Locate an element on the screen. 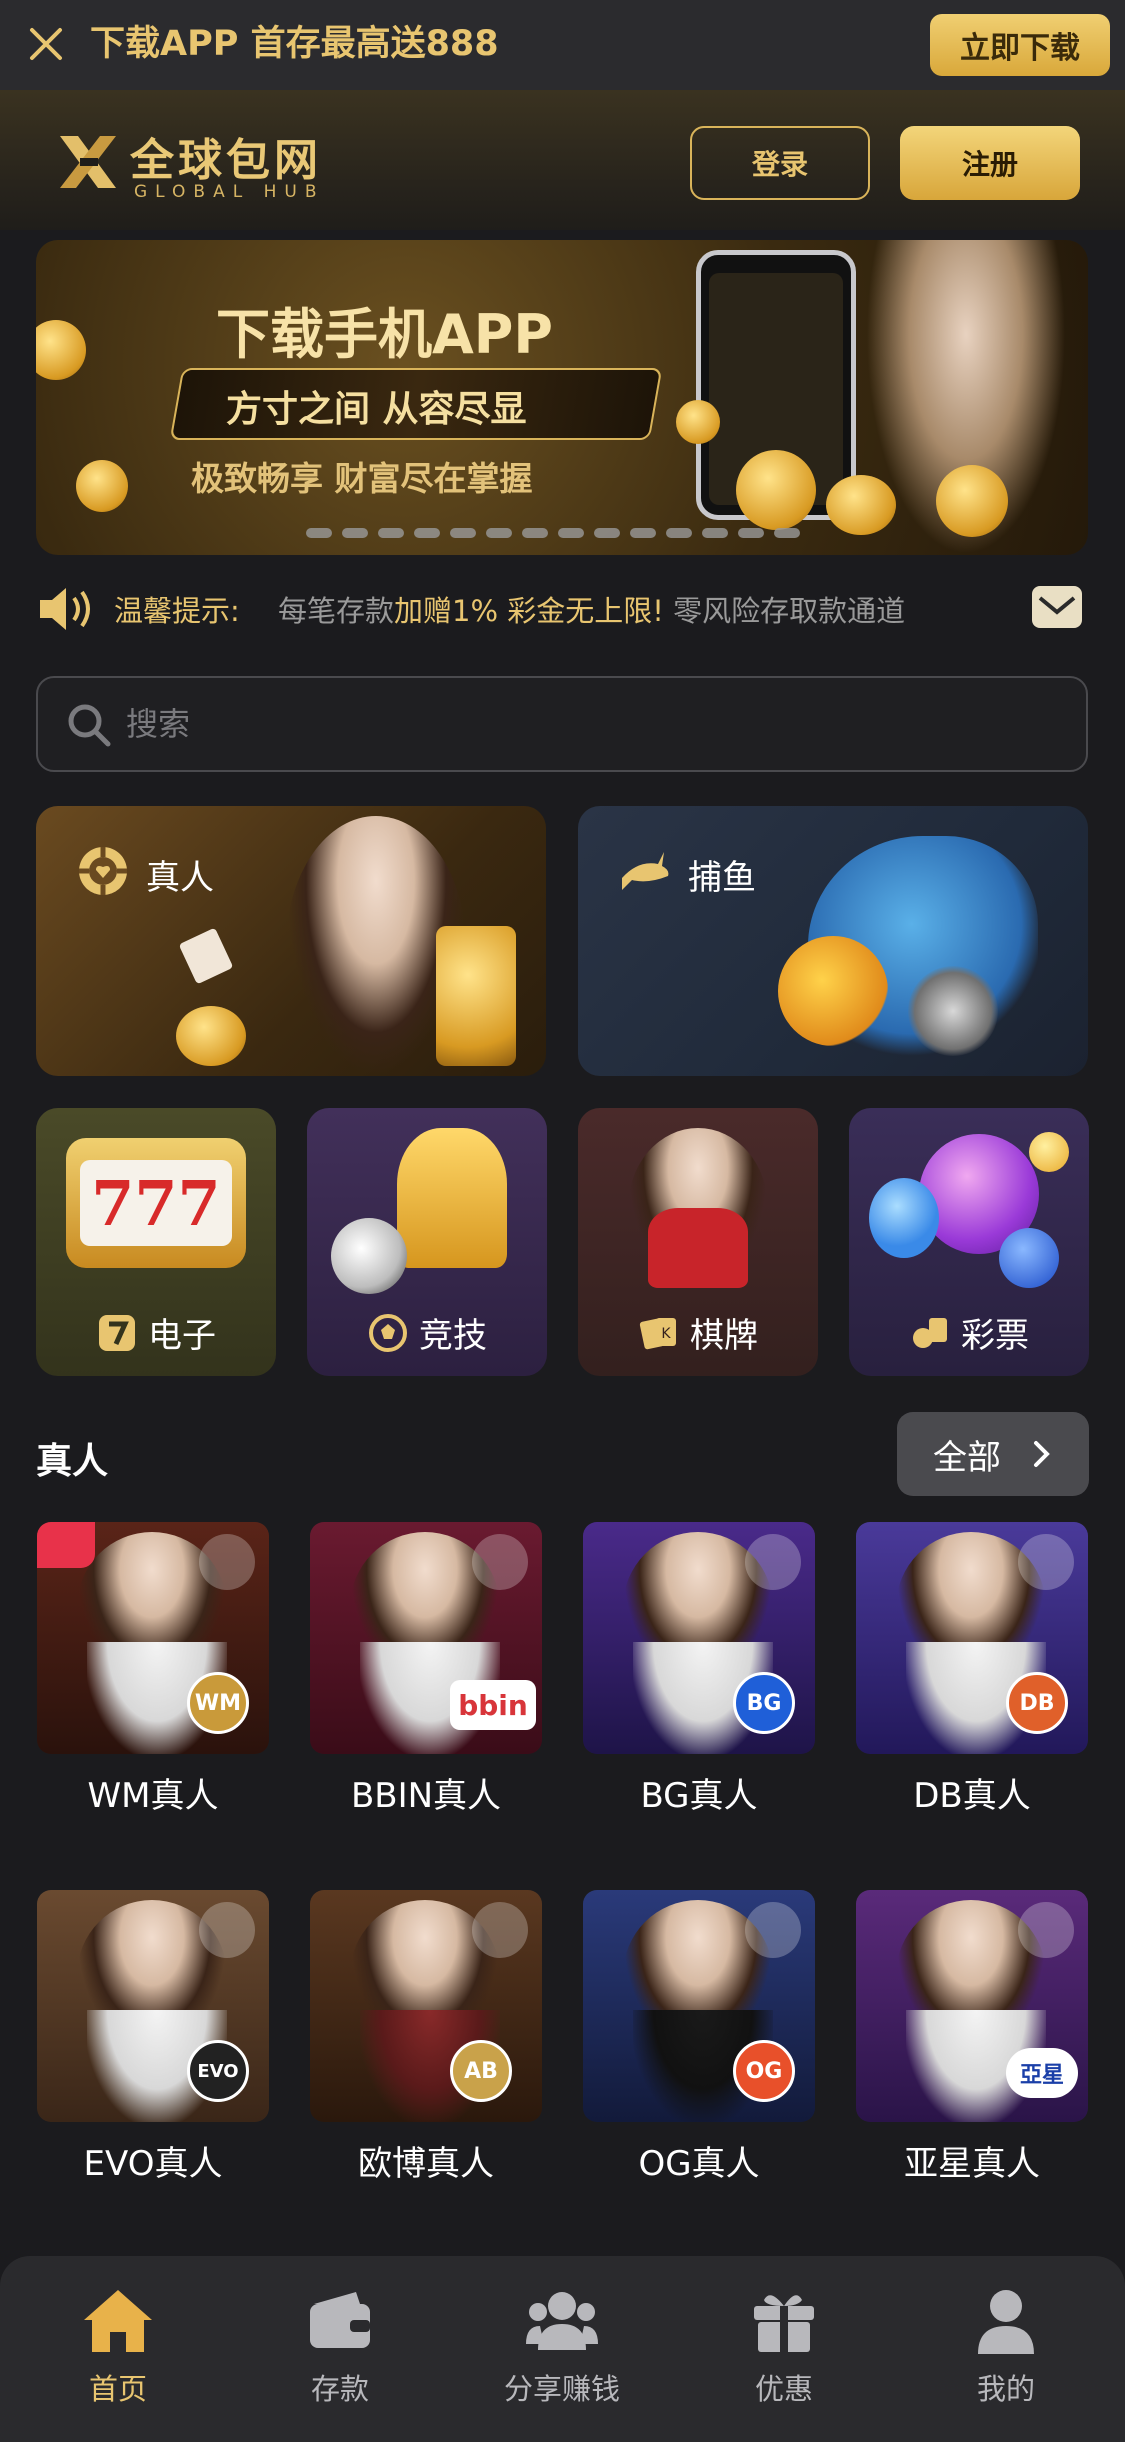  soccer-ball-image is located at coordinates (369, 1256).